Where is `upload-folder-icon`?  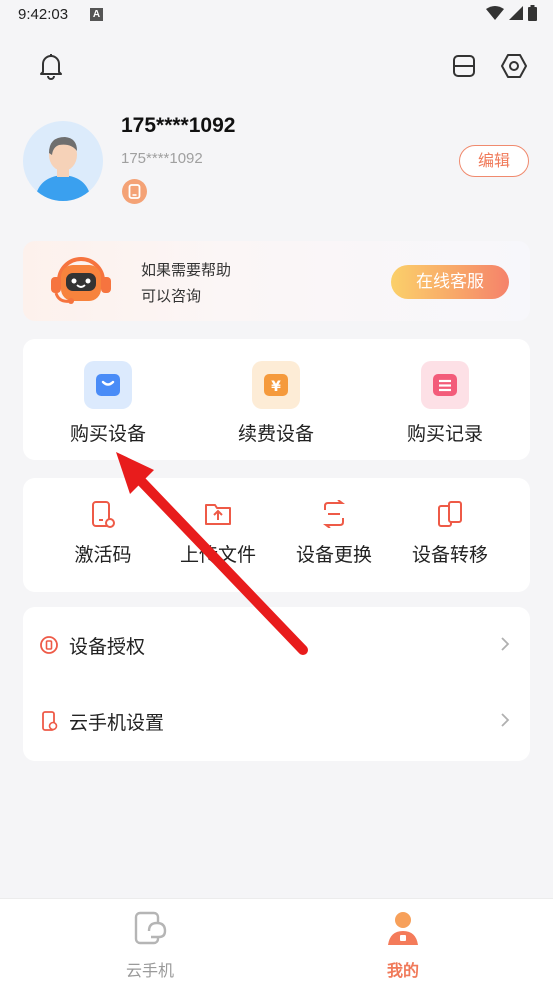 upload-folder-icon is located at coordinates (218, 516).